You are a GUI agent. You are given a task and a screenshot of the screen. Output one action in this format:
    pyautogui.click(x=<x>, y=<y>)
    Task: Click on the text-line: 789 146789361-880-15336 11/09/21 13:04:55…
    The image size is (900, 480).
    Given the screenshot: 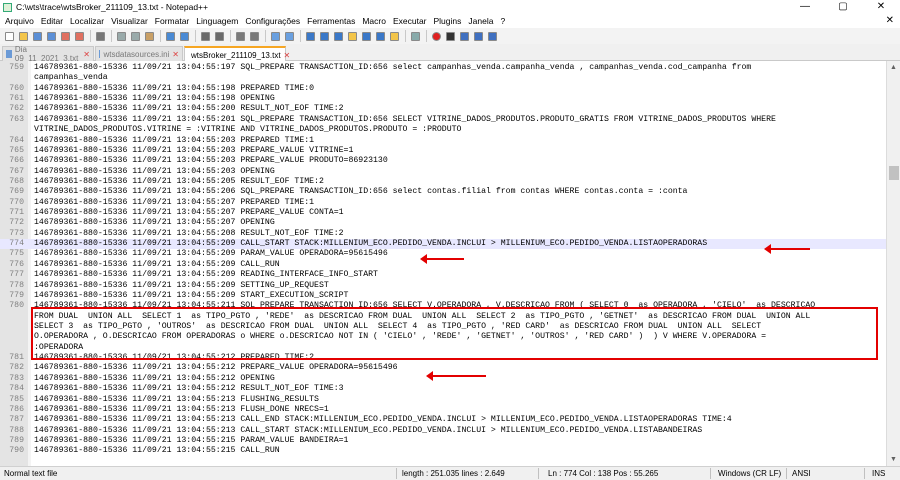 What is the action you would take?
    pyautogui.click(x=443, y=441)
    